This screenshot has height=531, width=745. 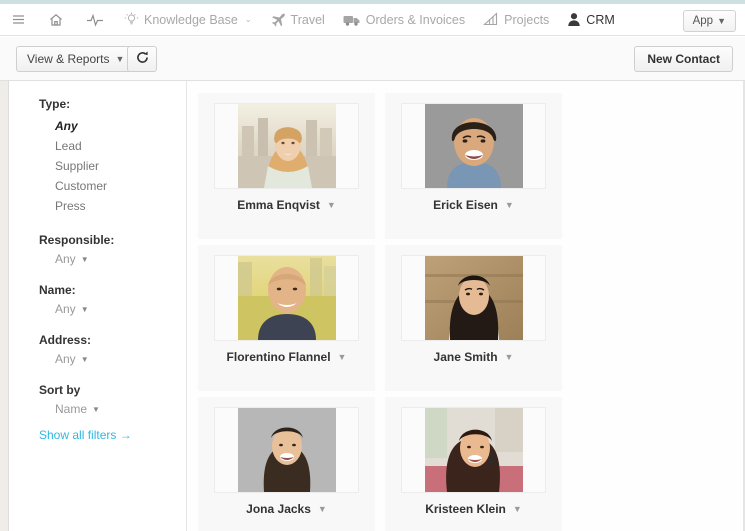 I want to click on emma-enqvist-photo, so click(x=286, y=146).